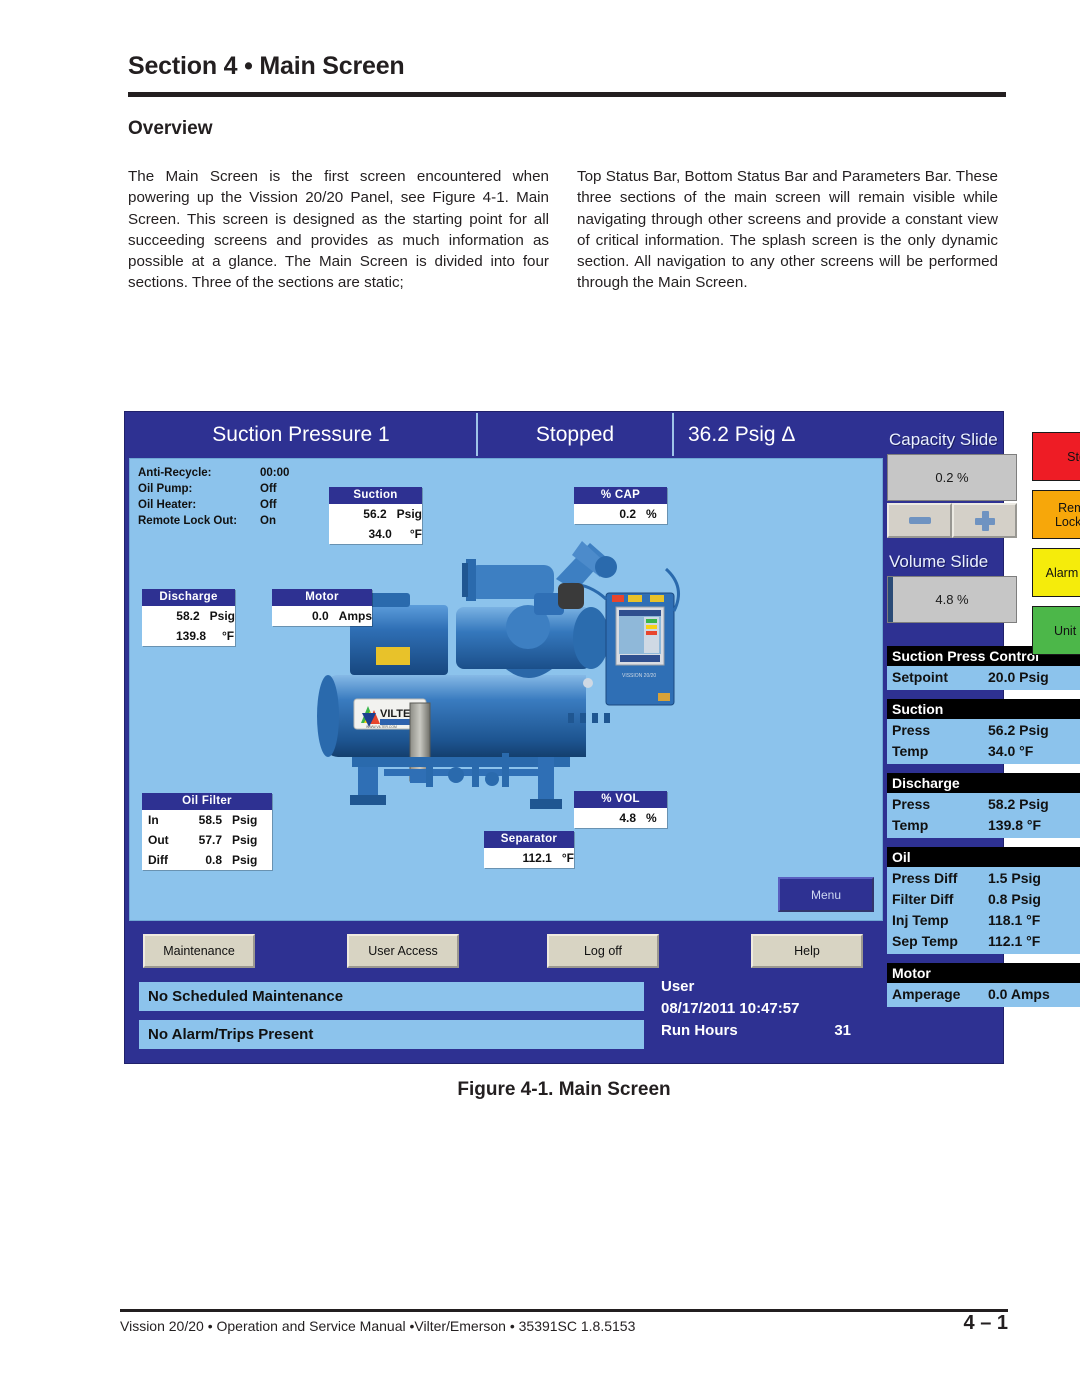 The height and width of the screenshot is (1397, 1080). Describe the element at coordinates (1056, 630) in the screenshot. I see `unit-start-button: Unit Start` at that location.